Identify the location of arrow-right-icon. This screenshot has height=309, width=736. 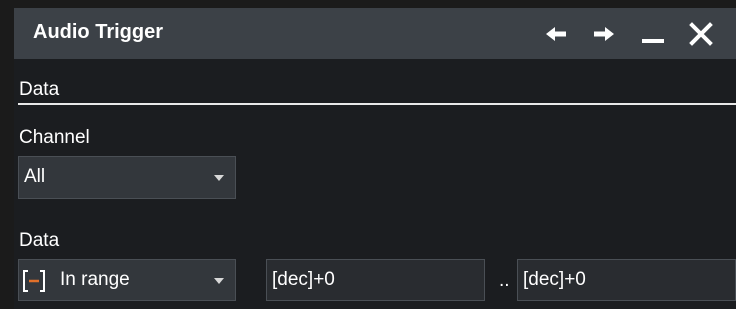
(604, 34).